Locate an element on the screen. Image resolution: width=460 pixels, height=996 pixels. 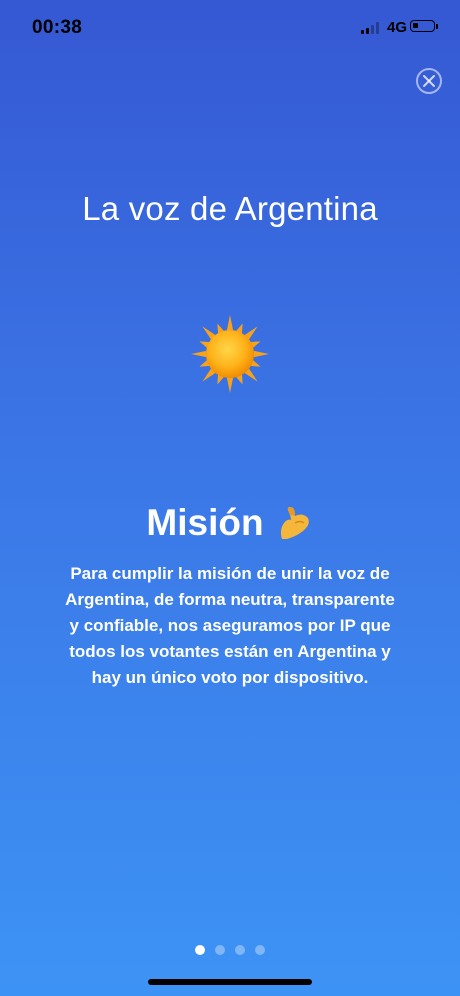
sun-icon is located at coordinates (230, 354).